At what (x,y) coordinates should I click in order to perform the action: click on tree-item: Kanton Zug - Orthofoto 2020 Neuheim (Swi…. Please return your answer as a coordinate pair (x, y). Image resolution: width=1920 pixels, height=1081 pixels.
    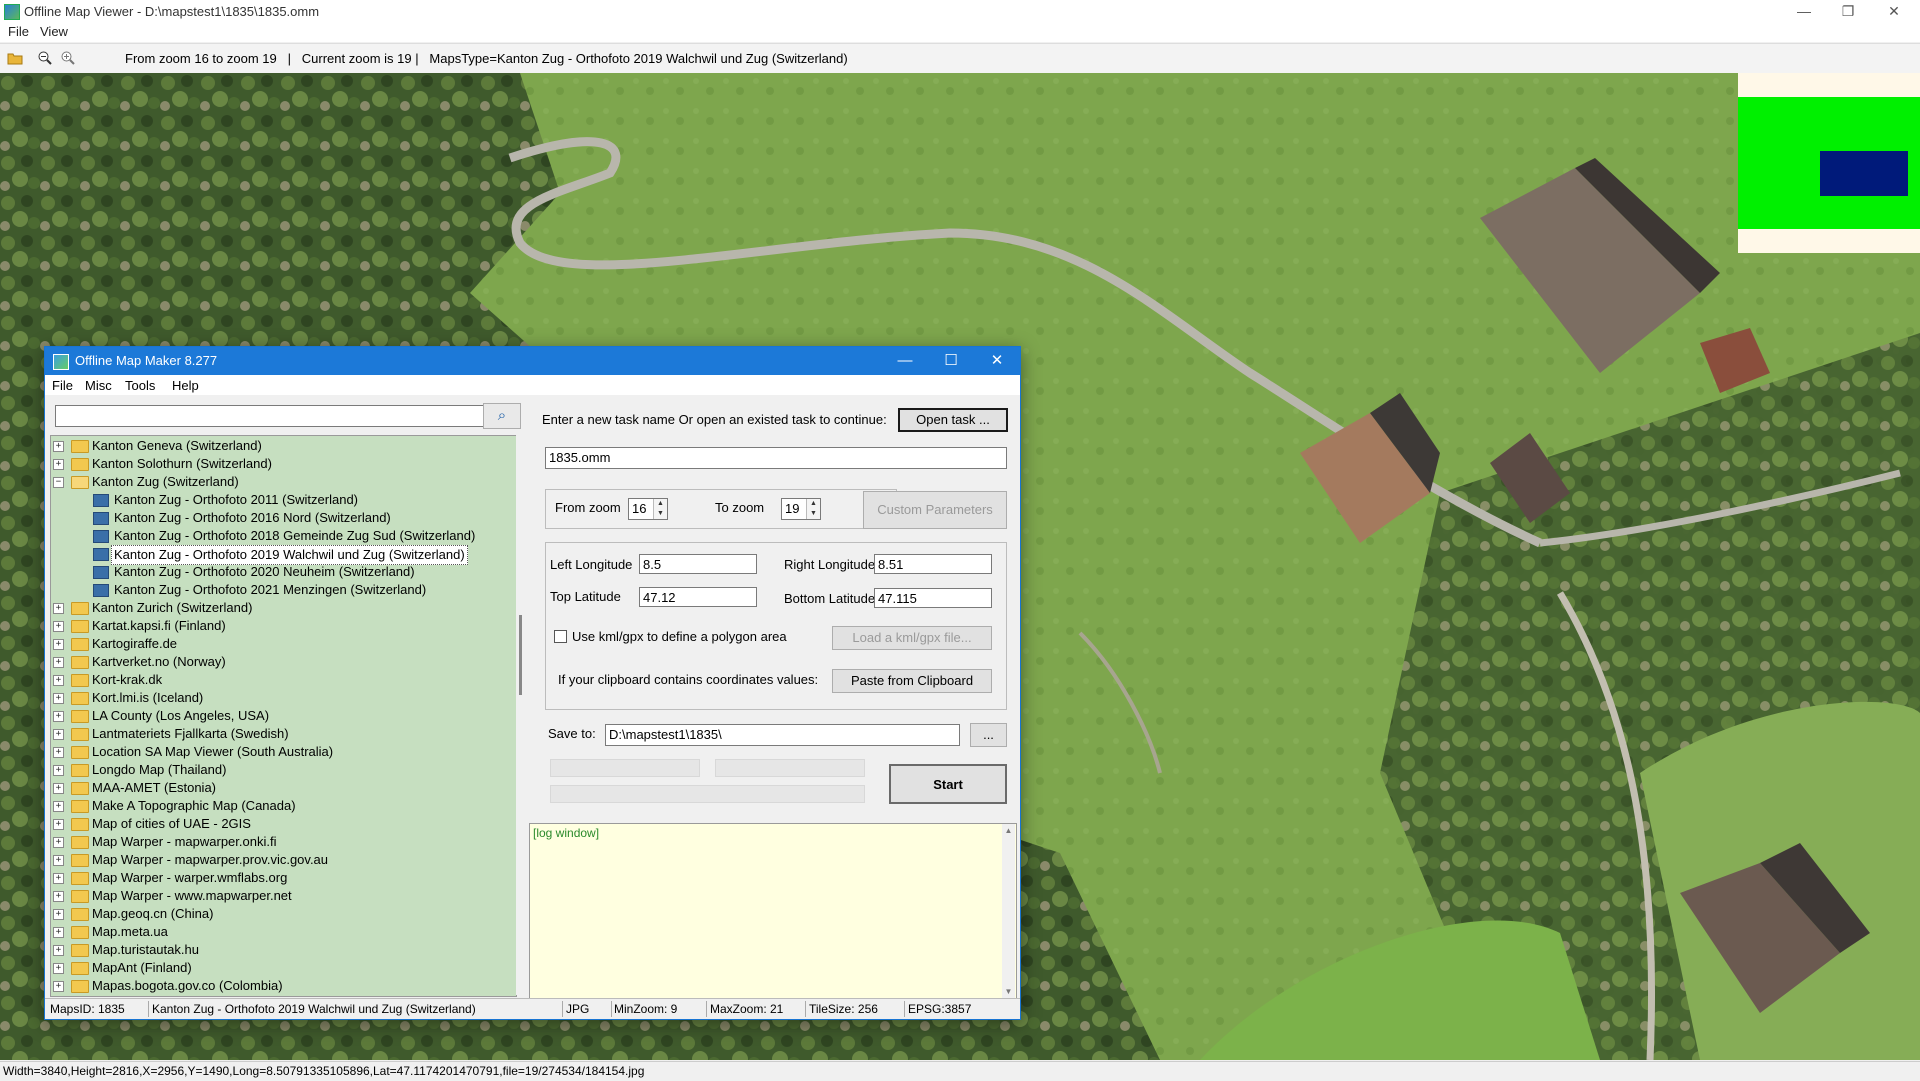
    Looking at the image, I should click on (283, 572).